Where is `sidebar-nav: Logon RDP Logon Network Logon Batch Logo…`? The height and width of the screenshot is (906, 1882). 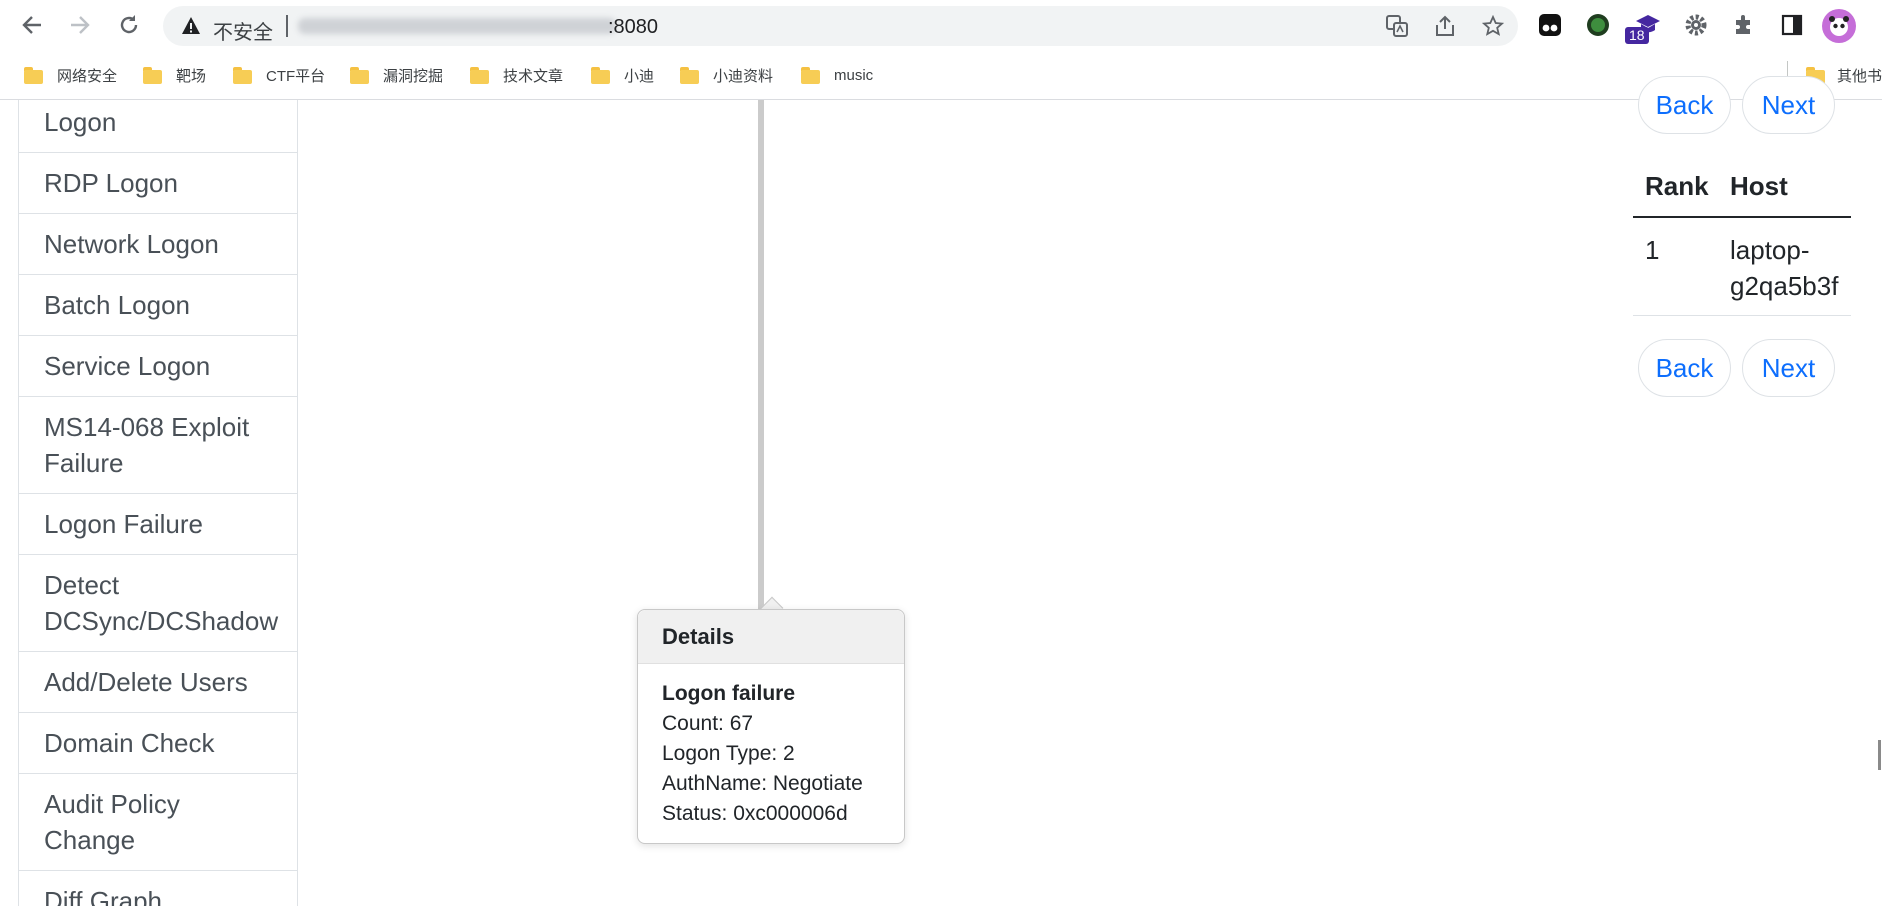 sidebar-nav: Logon RDP Logon Network Logon Batch Logo… is located at coordinates (158, 503).